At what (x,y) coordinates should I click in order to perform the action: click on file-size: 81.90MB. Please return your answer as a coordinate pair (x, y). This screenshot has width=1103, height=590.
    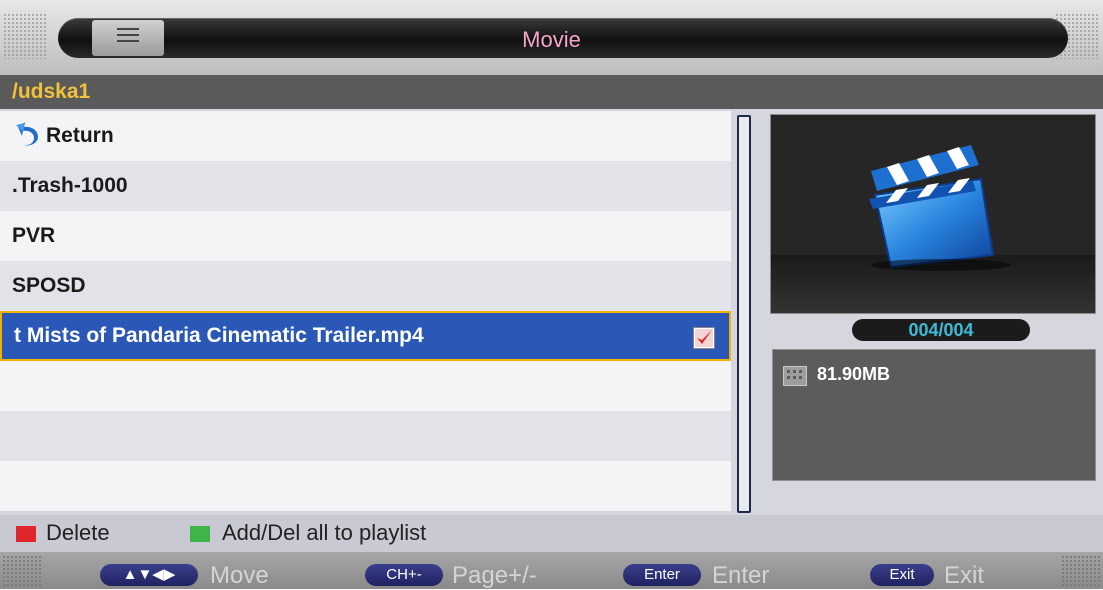
    Looking at the image, I should click on (854, 374).